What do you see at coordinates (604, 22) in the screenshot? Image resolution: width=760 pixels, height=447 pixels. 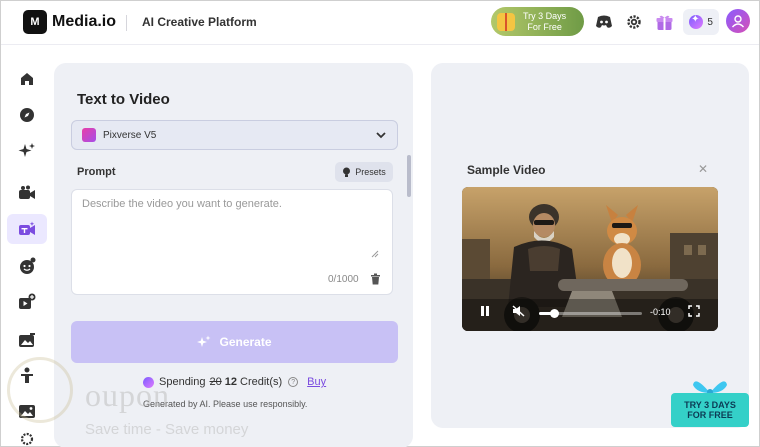 I see `discord-icon` at bounding box center [604, 22].